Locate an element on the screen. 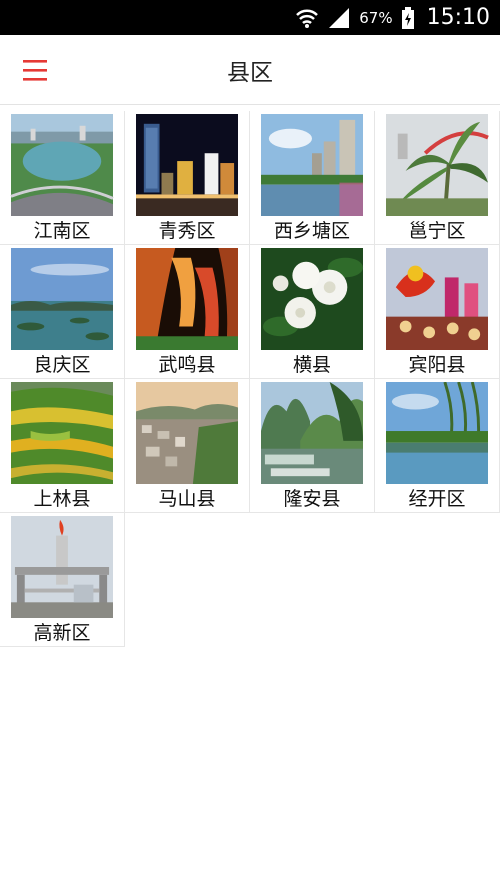  lake-islands-image is located at coordinates (62, 299).